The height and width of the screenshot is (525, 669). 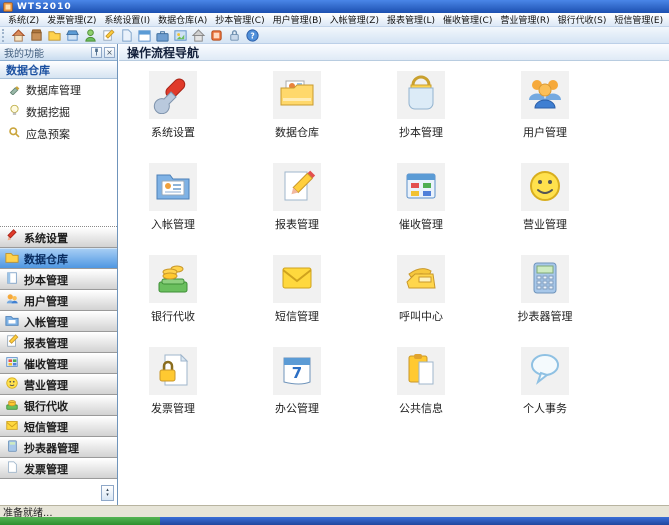 I want to click on edit-document-icon, so click(x=108, y=35).